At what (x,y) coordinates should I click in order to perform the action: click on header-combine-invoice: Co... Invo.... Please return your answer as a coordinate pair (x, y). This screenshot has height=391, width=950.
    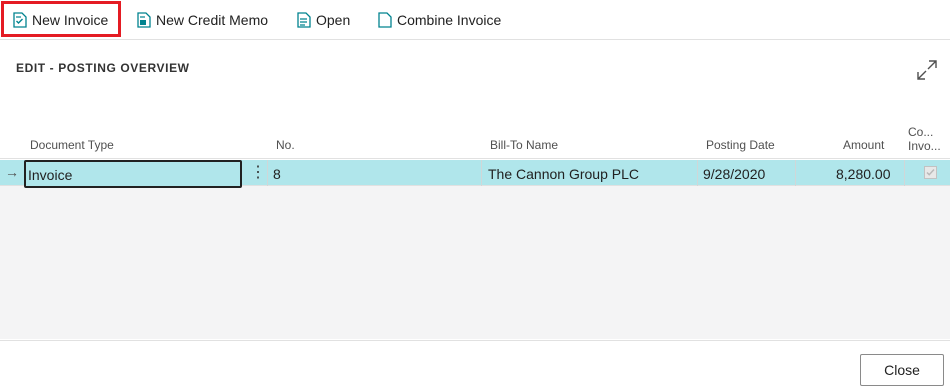
    Looking at the image, I should click on (924, 139).